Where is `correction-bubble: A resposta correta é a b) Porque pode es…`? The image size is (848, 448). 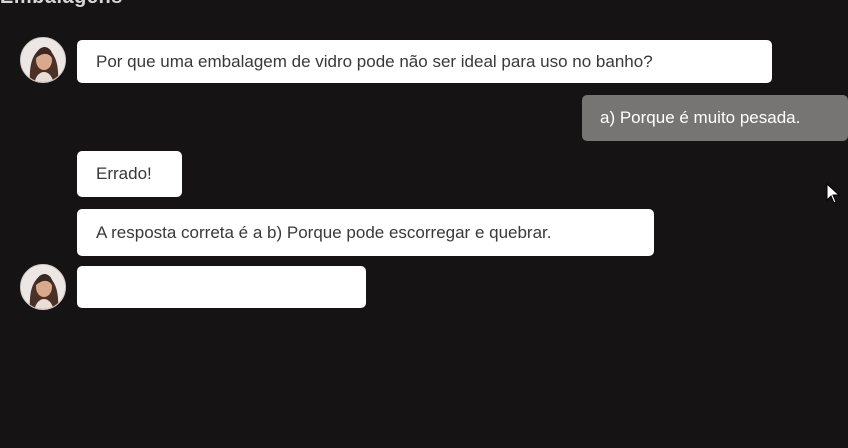 correction-bubble: A resposta correta é a b) Porque pode es… is located at coordinates (365, 232).